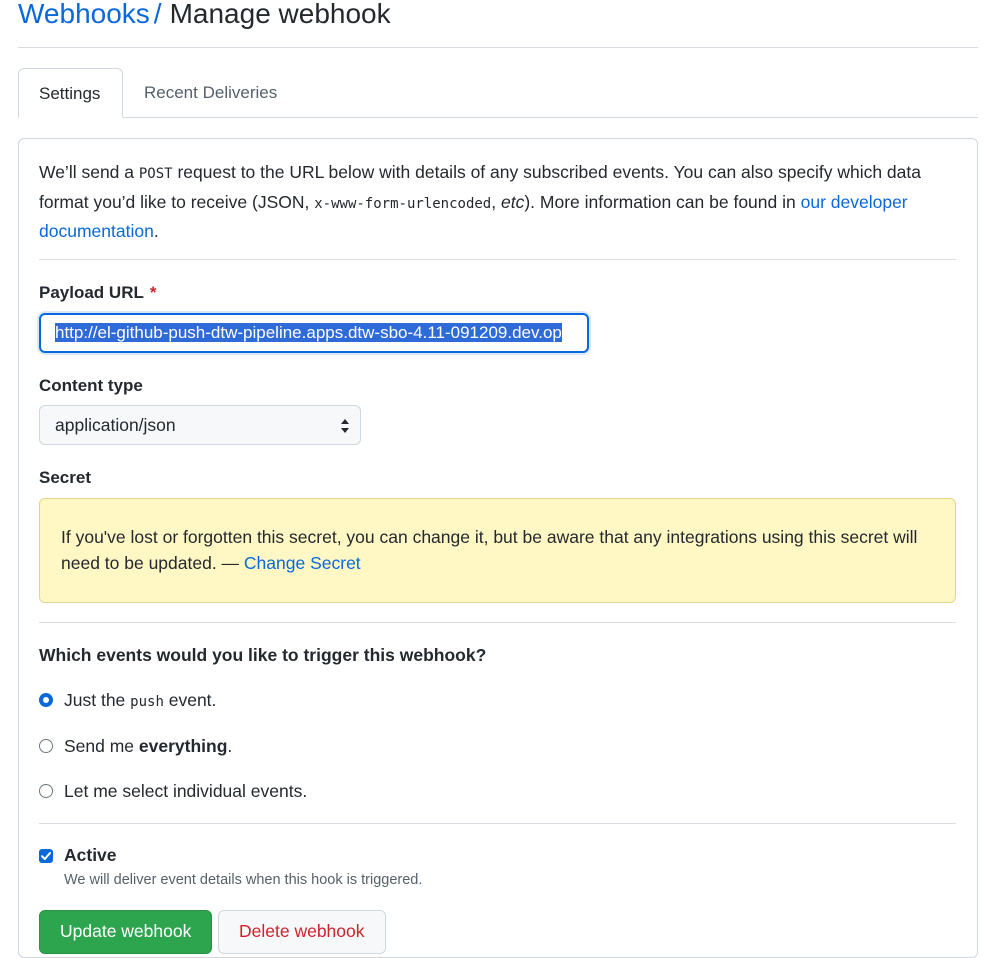 This screenshot has width=987, height=958. I want to click on active-label: Active, so click(90, 855).